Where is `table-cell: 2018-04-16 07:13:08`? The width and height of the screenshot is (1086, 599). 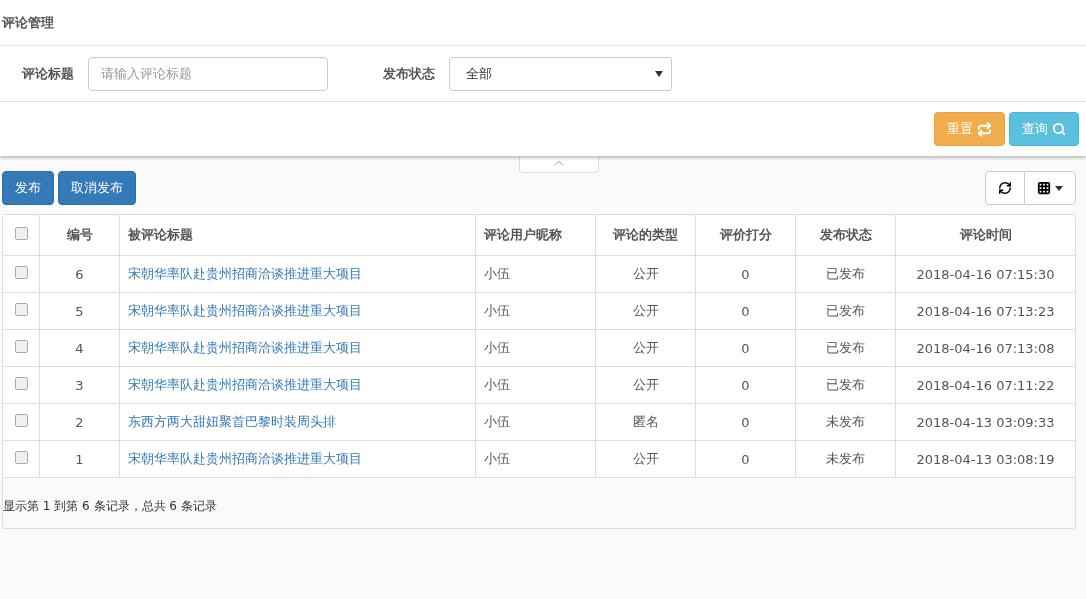
table-cell: 2018-04-16 07:13:08 is located at coordinates (985, 348).